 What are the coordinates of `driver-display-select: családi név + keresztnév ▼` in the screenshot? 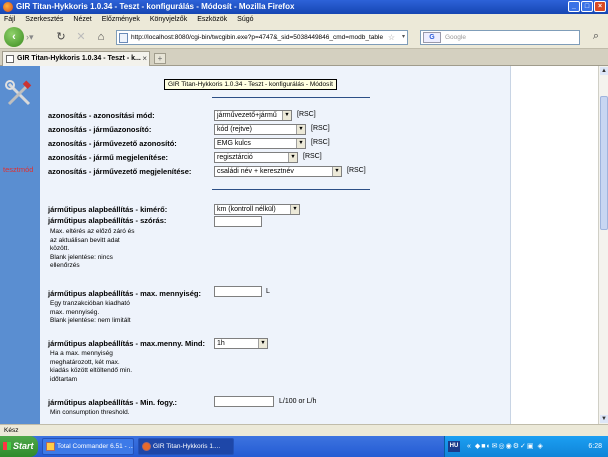 It's located at (278, 171).